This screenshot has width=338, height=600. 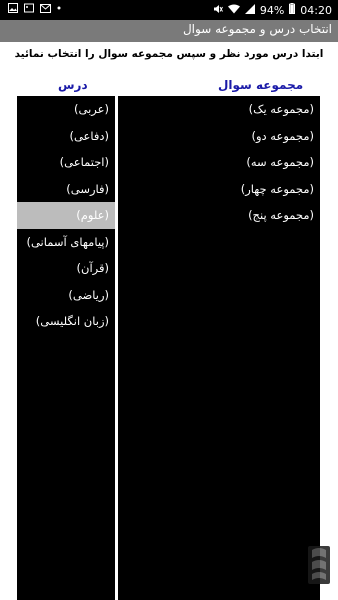 What do you see at coordinates (45, 9) in the screenshot?
I see `mail-icon` at bounding box center [45, 9].